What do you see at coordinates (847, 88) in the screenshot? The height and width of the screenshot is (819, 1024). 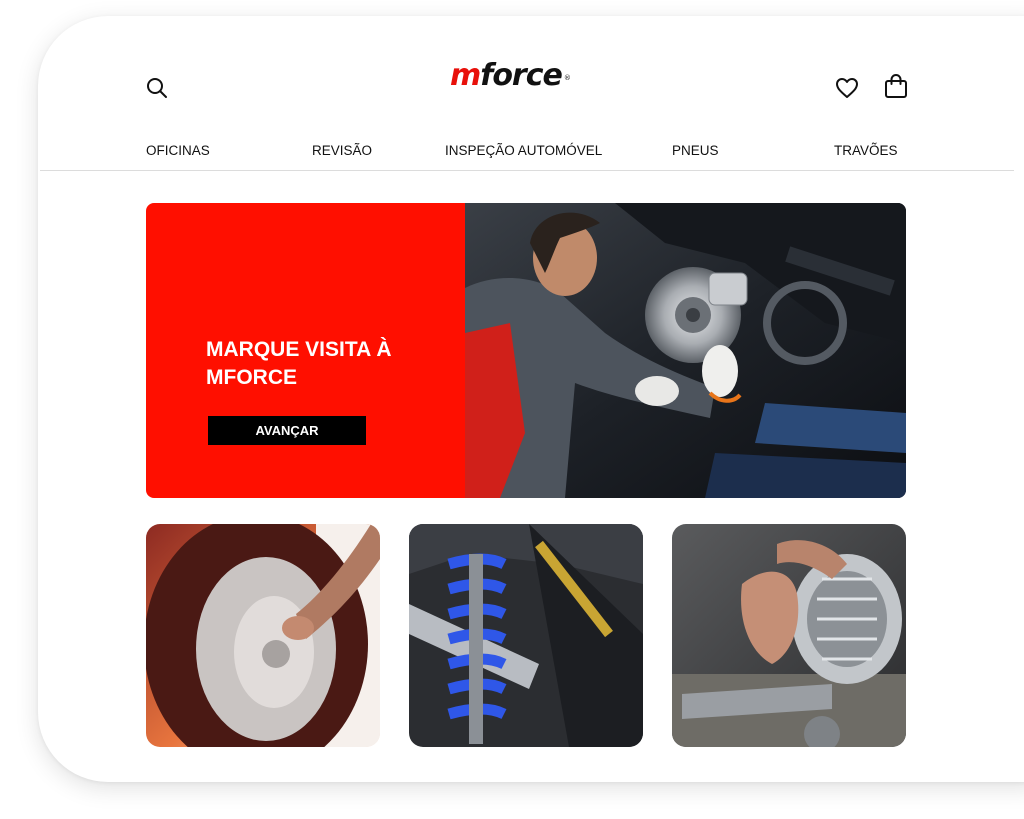 I see `heart-icon` at bounding box center [847, 88].